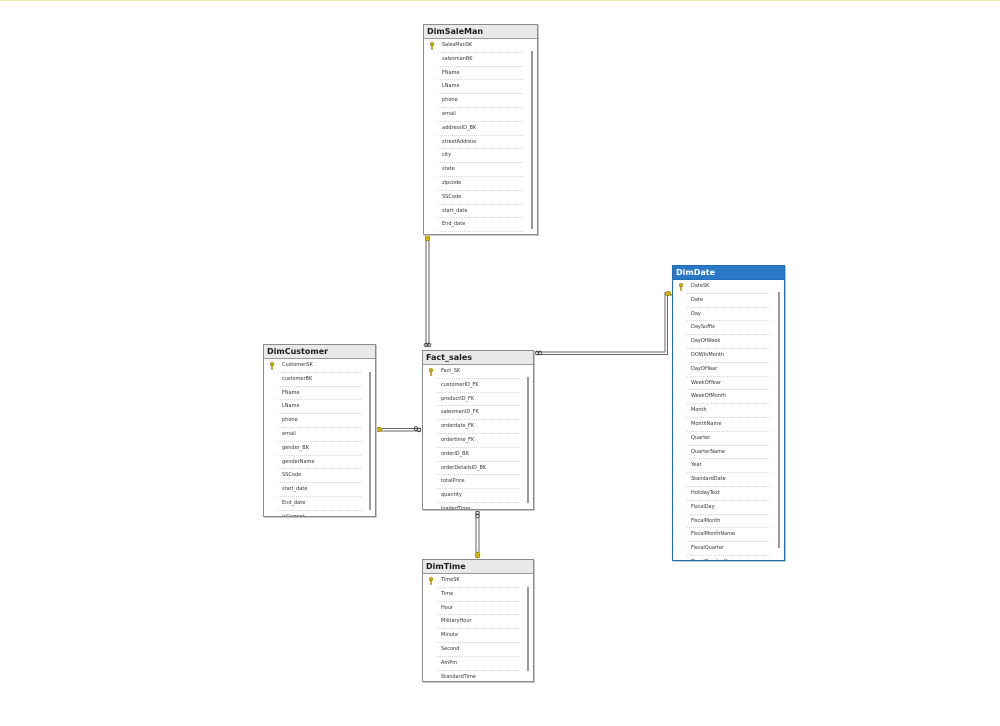 The width and height of the screenshot is (1000, 726). I want to click on table-column: Time, so click(478, 595).